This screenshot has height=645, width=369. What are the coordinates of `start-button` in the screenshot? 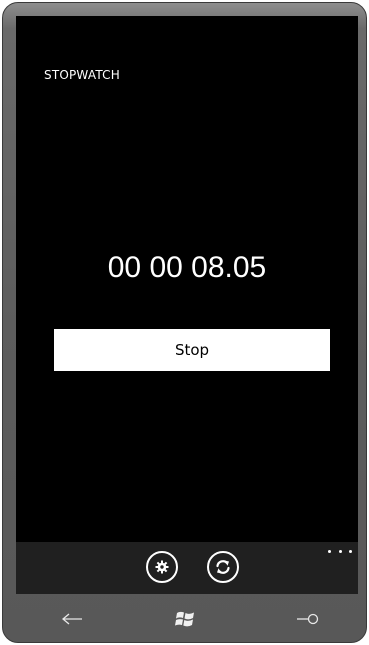 It's located at (186, 619).